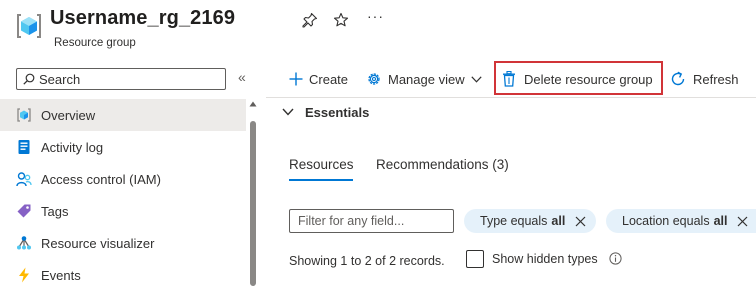 This screenshot has width=756, height=286. What do you see at coordinates (68, 115) in the screenshot?
I see `sidebar-item-label: Overview` at bounding box center [68, 115].